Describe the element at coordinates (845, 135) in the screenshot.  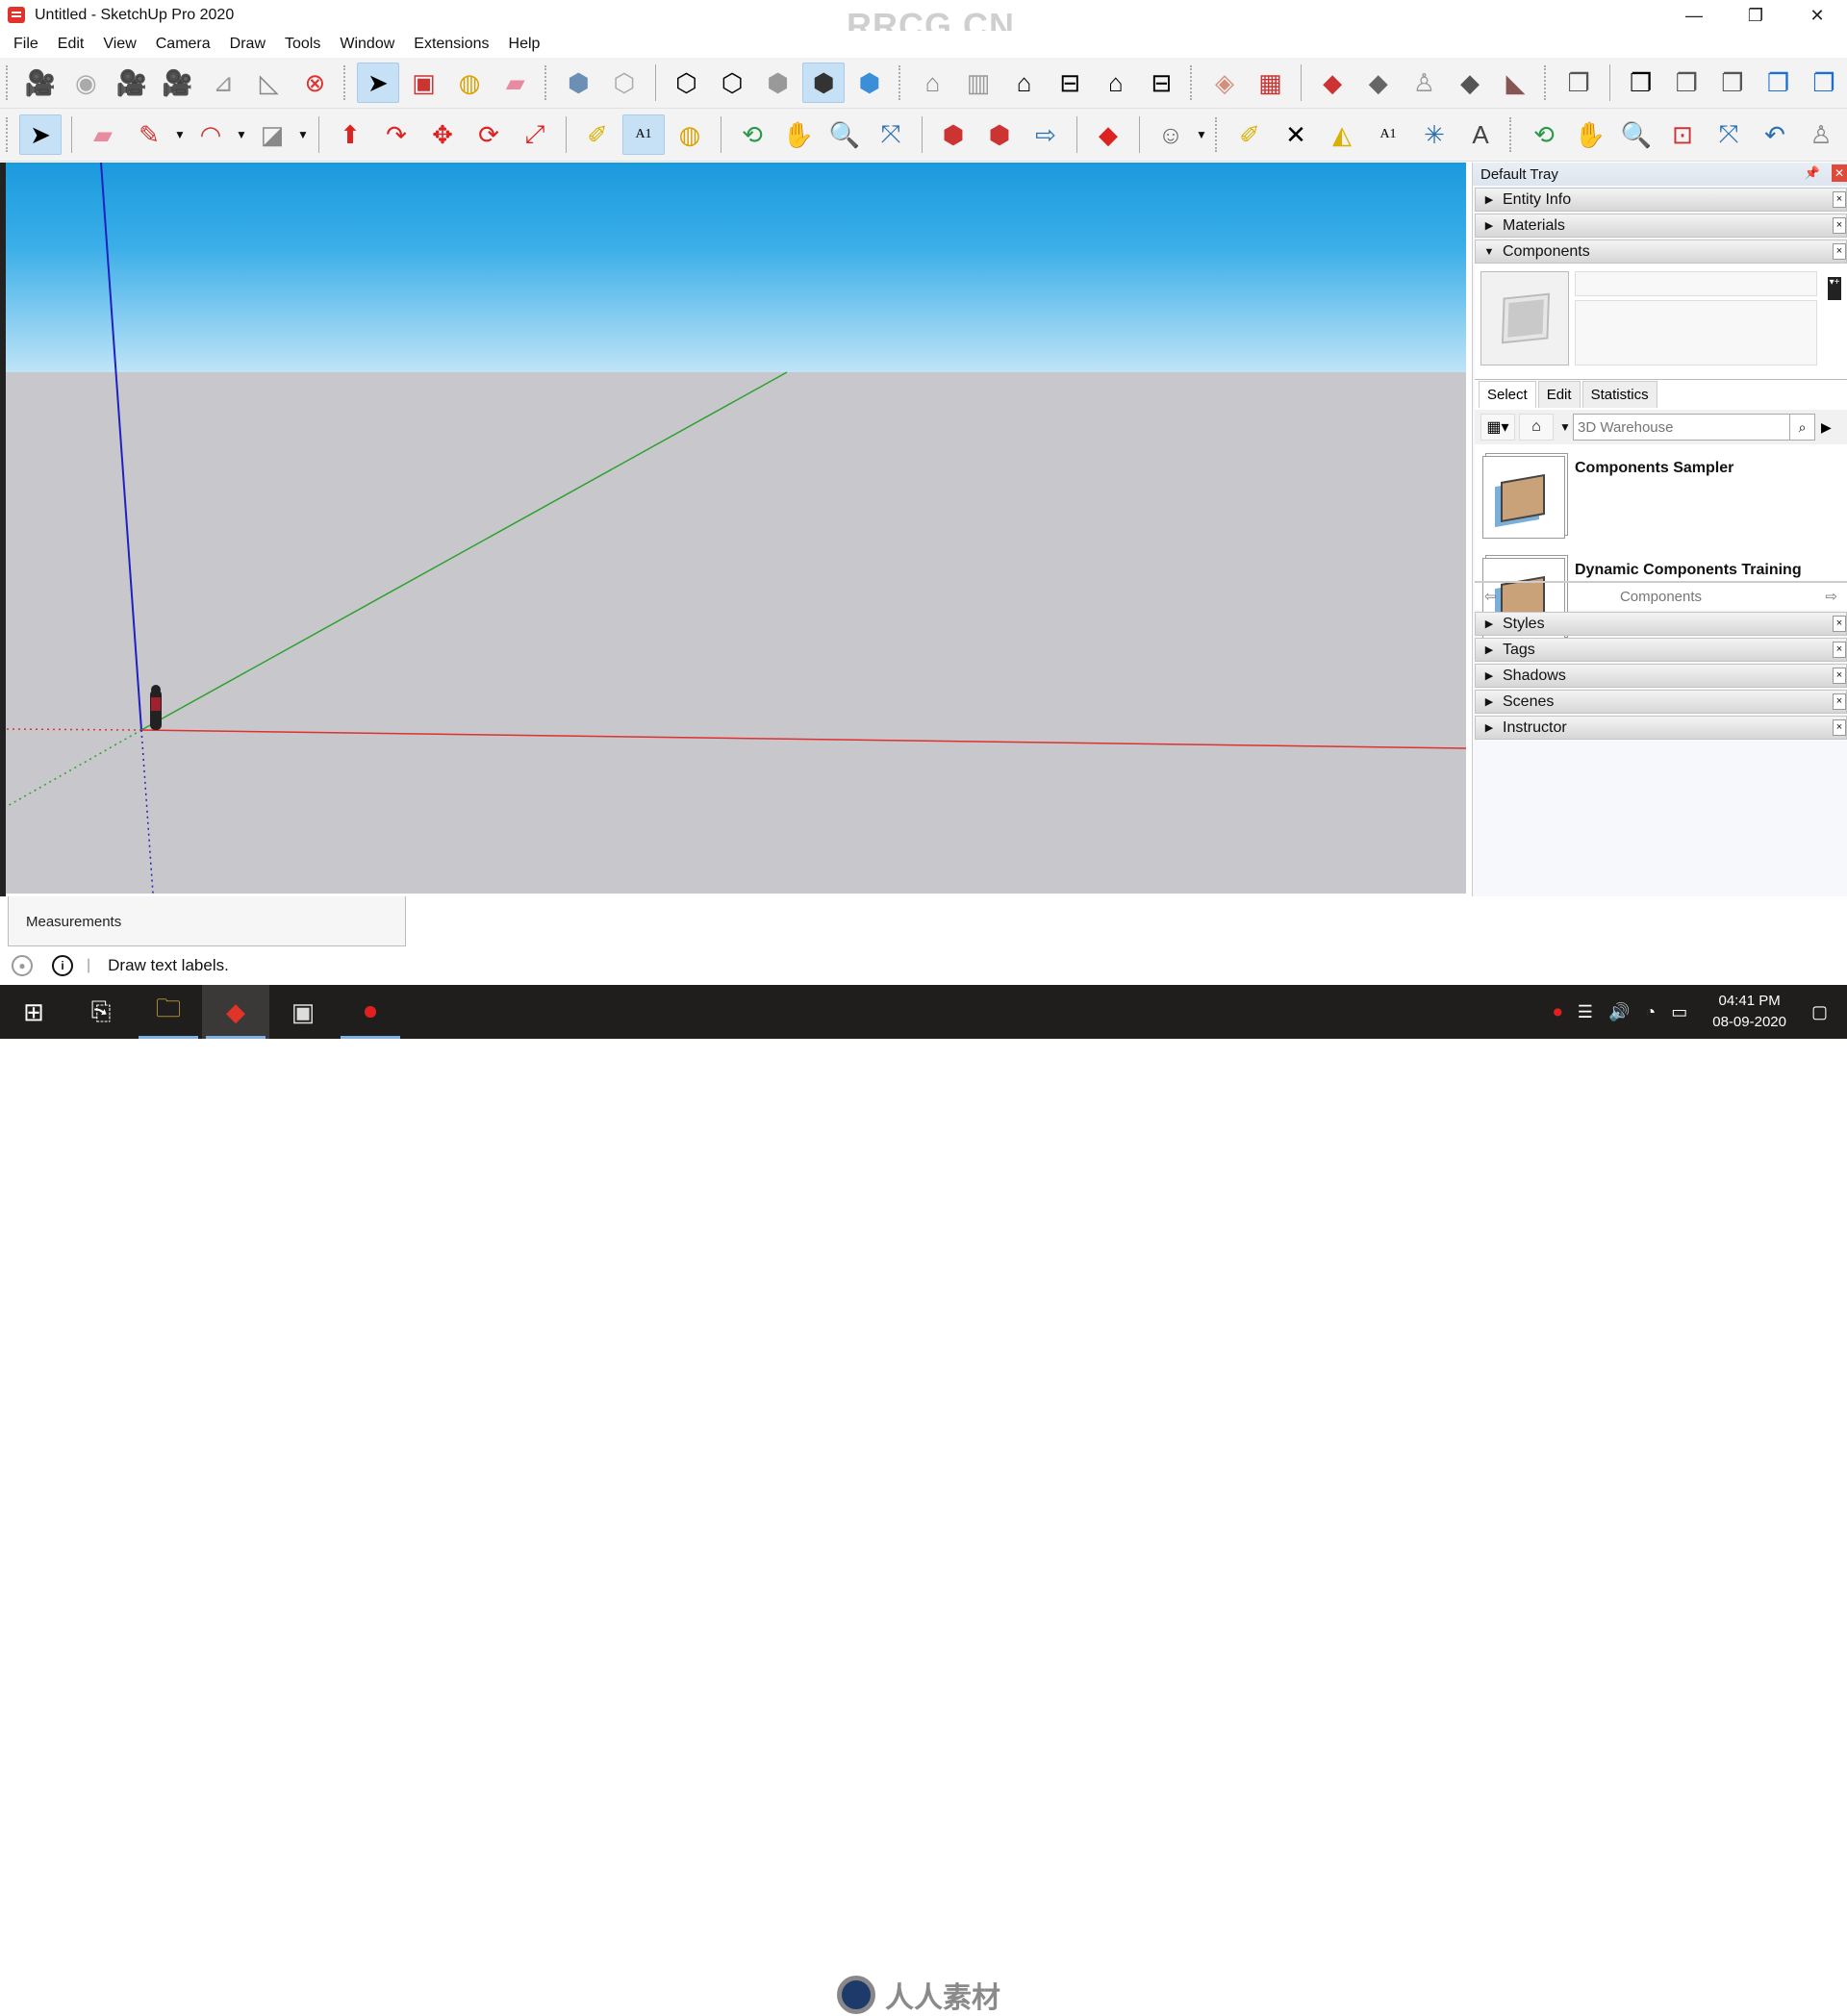
I see `zoom-icon: 🔍` at that location.